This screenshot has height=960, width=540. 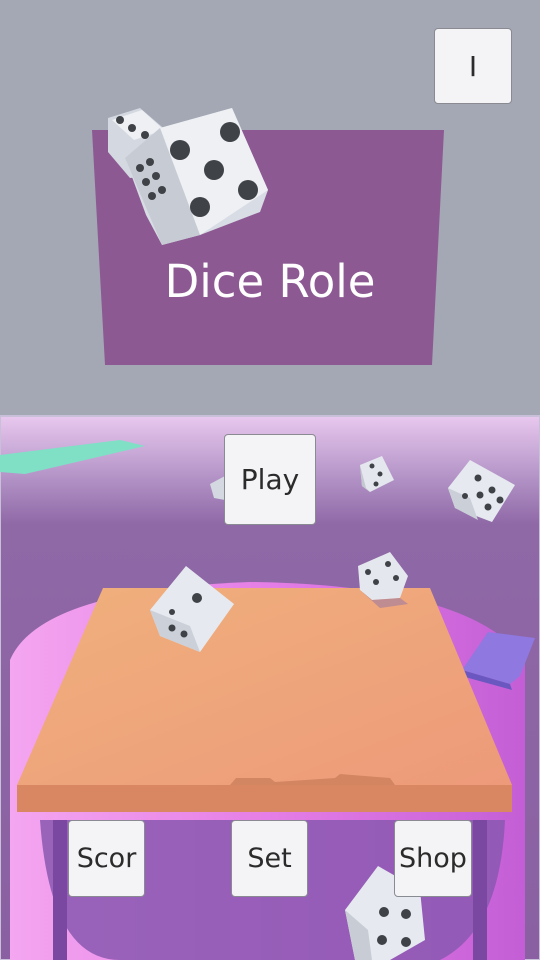 What do you see at coordinates (270, 281) in the screenshot?
I see `game-title: Dice Role` at bounding box center [270, 281].